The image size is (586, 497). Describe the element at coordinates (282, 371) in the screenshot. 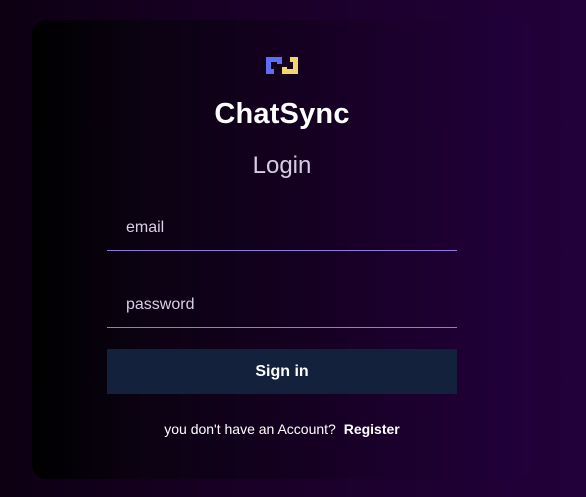

I see `sign-in-button: Sign in` at that location.